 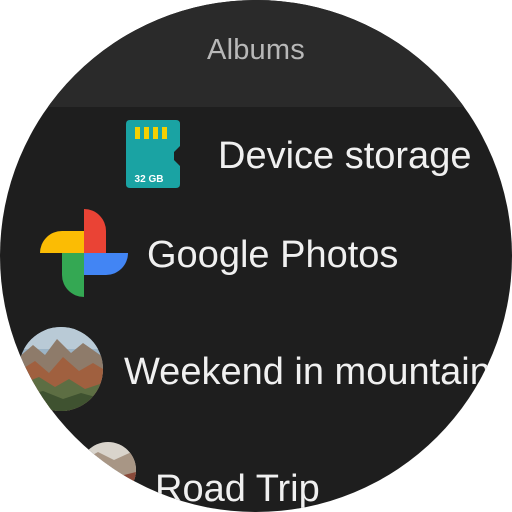 What do you see at coordinates (256, 50) in the screenshot?
I see `page-title: Albums` at bounding box center [256, 50].